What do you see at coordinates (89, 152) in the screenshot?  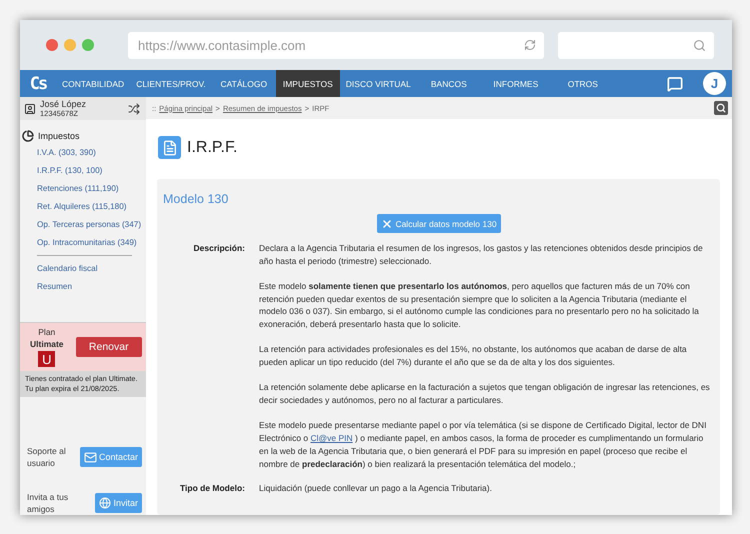 I see `sidebar-link: I.V.A. (303, 390)` at bounding box center [89, 152].